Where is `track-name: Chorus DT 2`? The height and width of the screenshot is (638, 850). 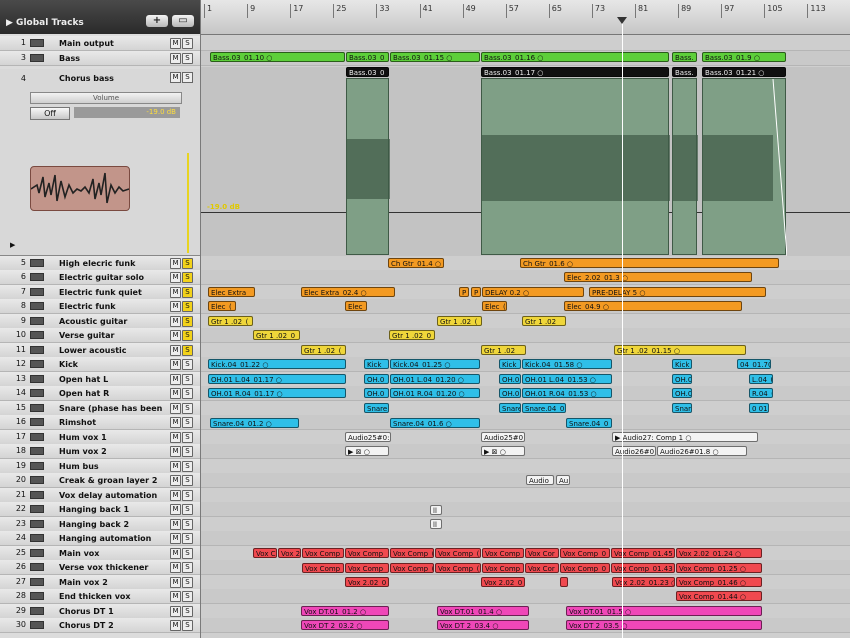
track-name: Chorus DT 2 is located at coordinates (112, 625).